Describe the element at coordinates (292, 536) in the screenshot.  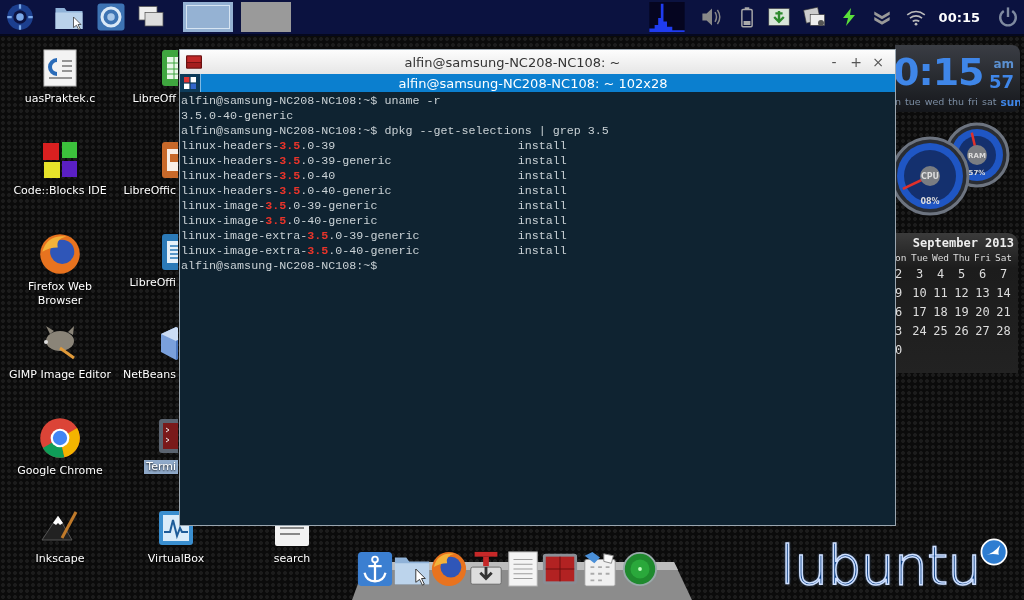
I see `document-icon` at that location.